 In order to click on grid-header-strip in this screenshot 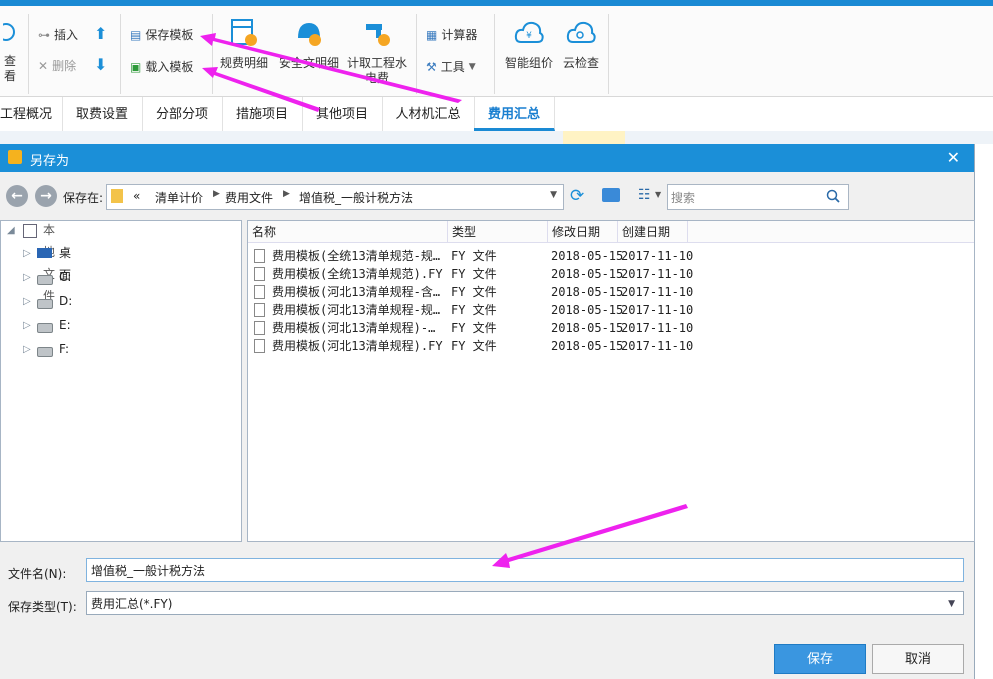, I will do `click(496, 138)`.